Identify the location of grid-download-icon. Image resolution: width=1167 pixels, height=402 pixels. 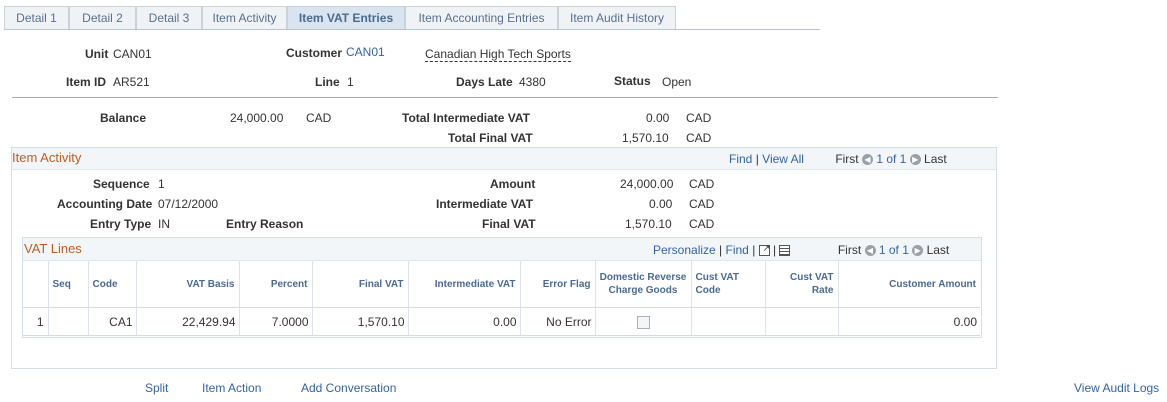
(785, 251).